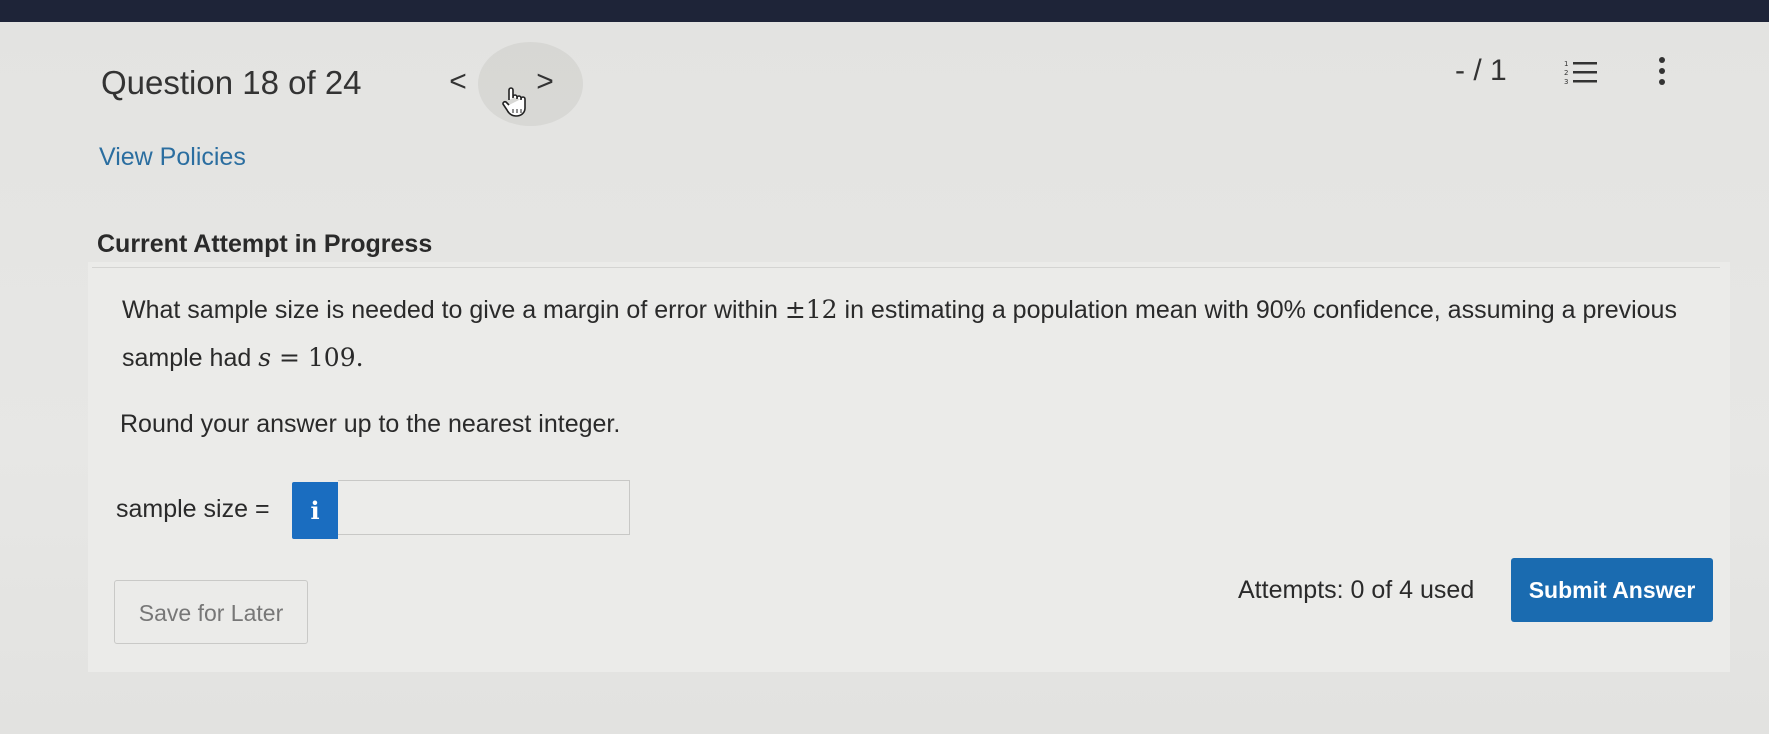 This screenshot has height=734, width=1769. I want to click on sample-size-input, so click(484, 507).